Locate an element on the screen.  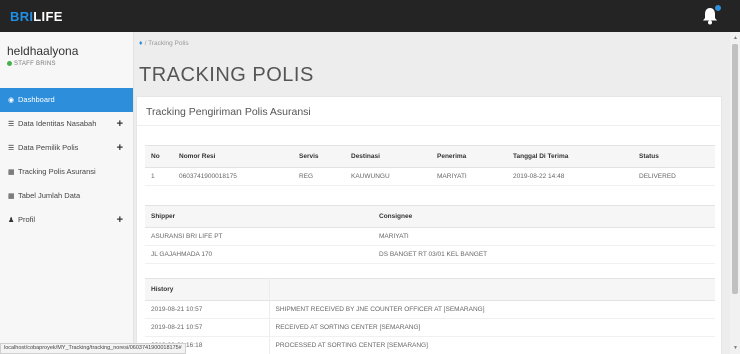
table-cell: ASURANSI BRI LIFE PT is located at coordinates (259, 236).